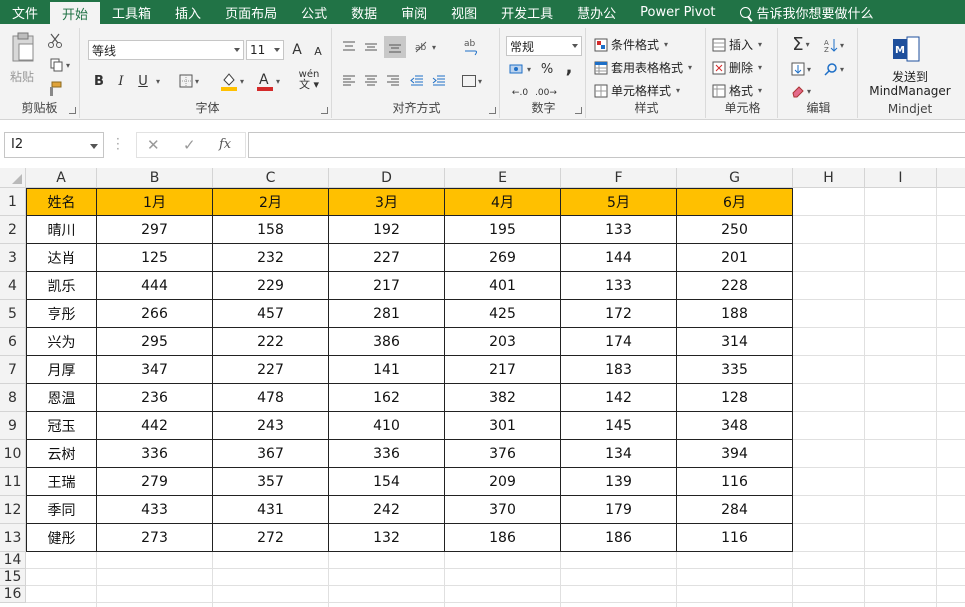 Image resolution: width=965 pixels, height=607 pixels. Describe the element at coordinates (271, 482) in the screenshot. I see `value-cell: 357` at that location.